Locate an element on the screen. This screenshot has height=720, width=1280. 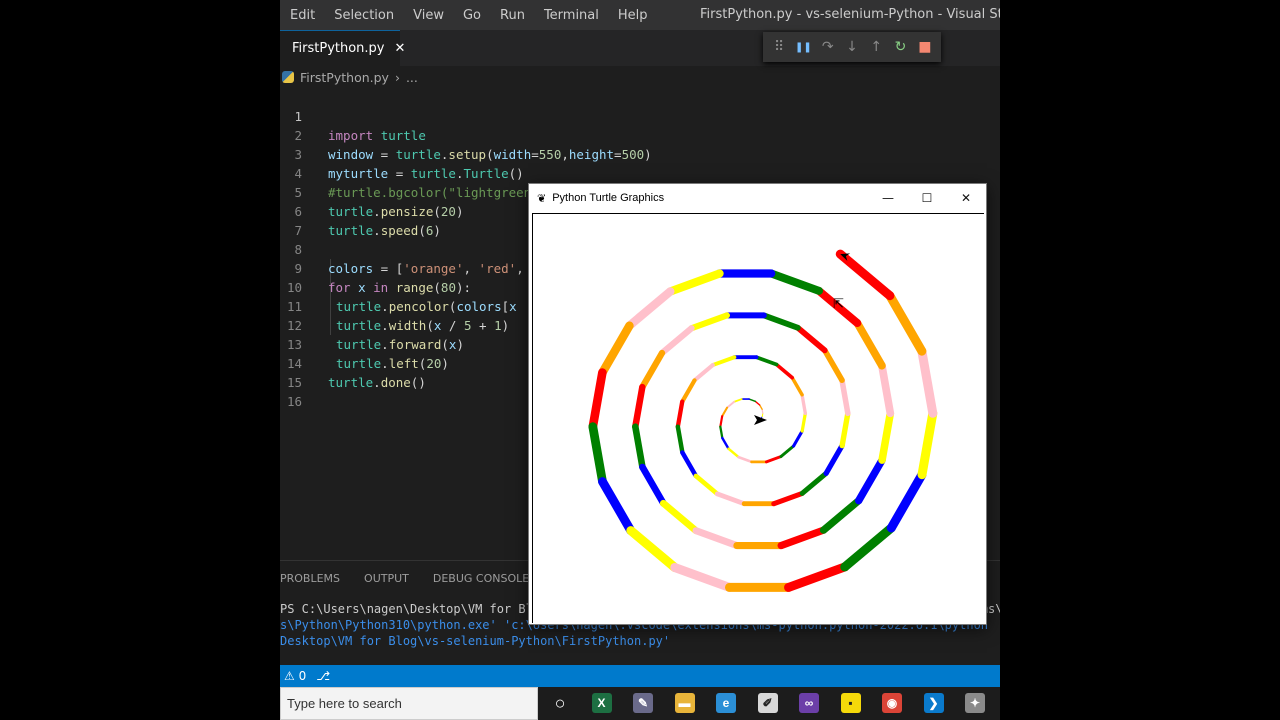
menu-run: Run is located at coordinates (512, 15).